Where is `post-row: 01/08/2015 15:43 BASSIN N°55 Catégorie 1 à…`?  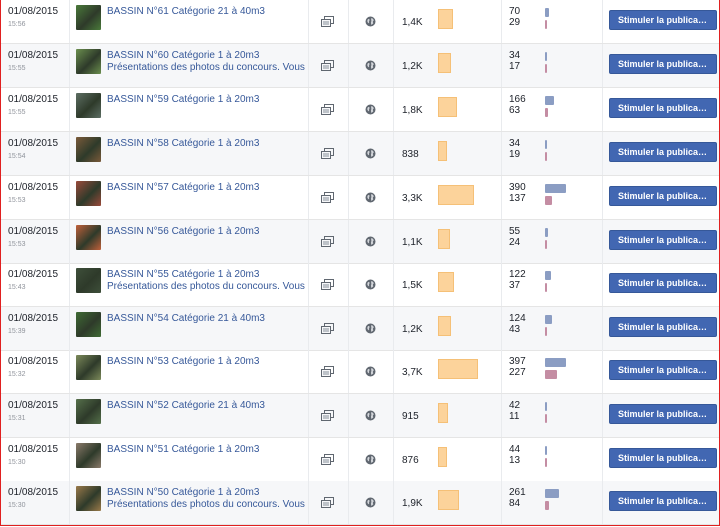 post-row: 01/08/2015 15:43 BASSIN N°55 Catégorie 1 à… is located at coordinates (360, 285).